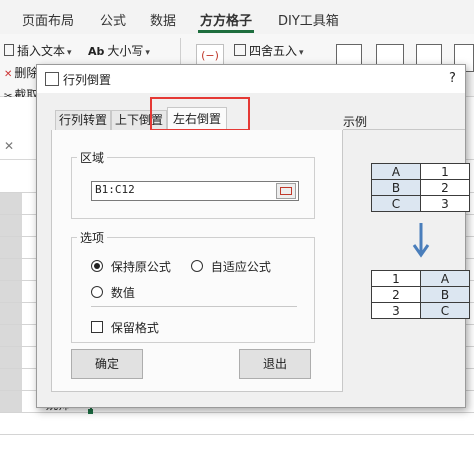 The height and width of the screenshot is (451, 474). I want to click on round-label: 四舍五入, so click(273, 51).